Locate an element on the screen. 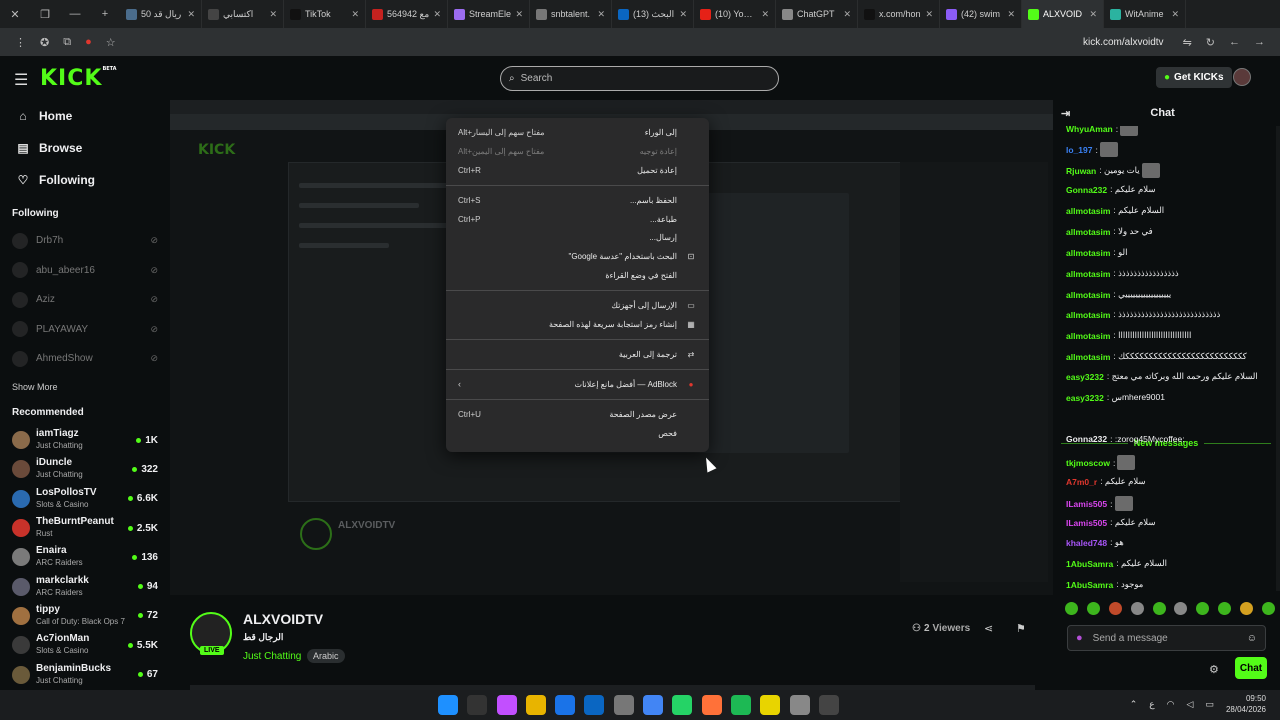 This screenshot has width=1280, height=720. sidebar-nav-browse: ▤ Browse is located at coordinates (85, 148).